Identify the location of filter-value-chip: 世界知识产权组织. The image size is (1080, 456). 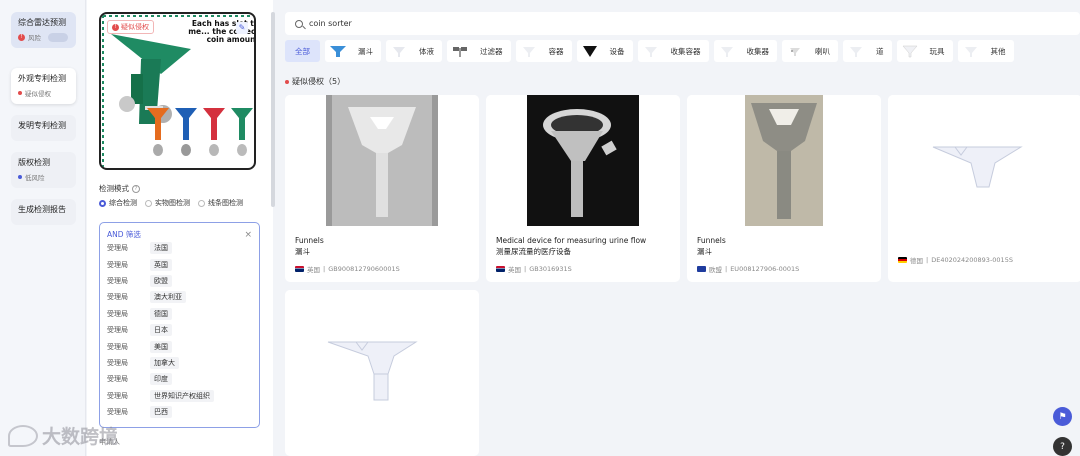
(182, 395).